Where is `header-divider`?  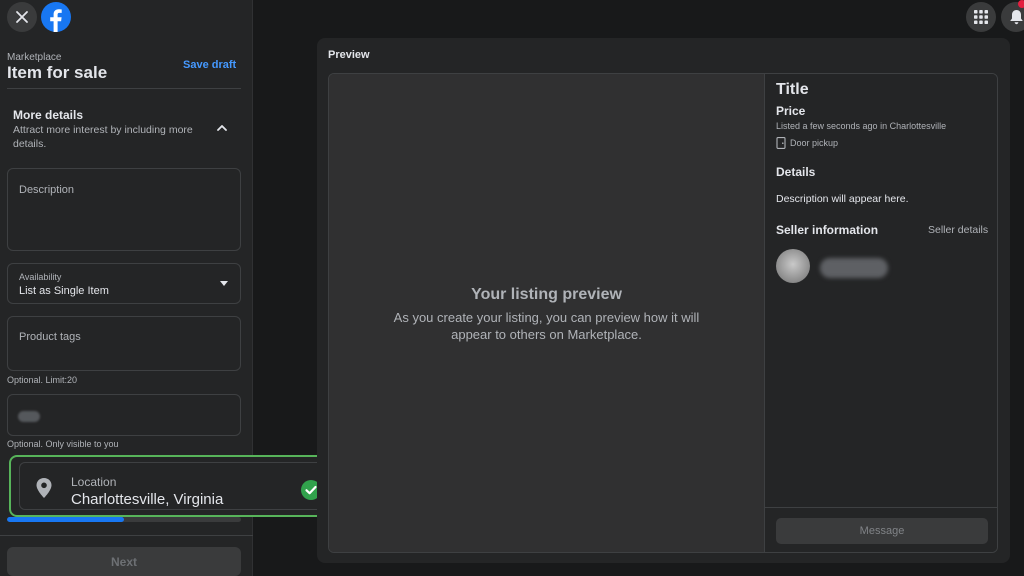
header-divider is located at coordinates (124, 88).